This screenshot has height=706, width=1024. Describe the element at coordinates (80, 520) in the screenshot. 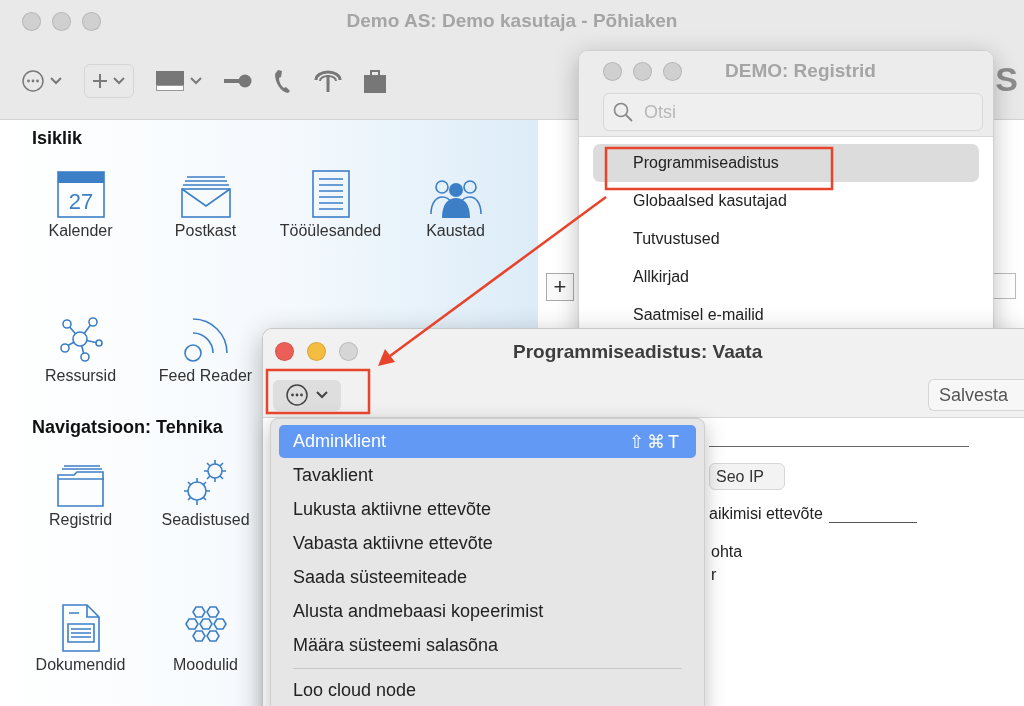

I see `app-launcher-label: Registrid` at that location.